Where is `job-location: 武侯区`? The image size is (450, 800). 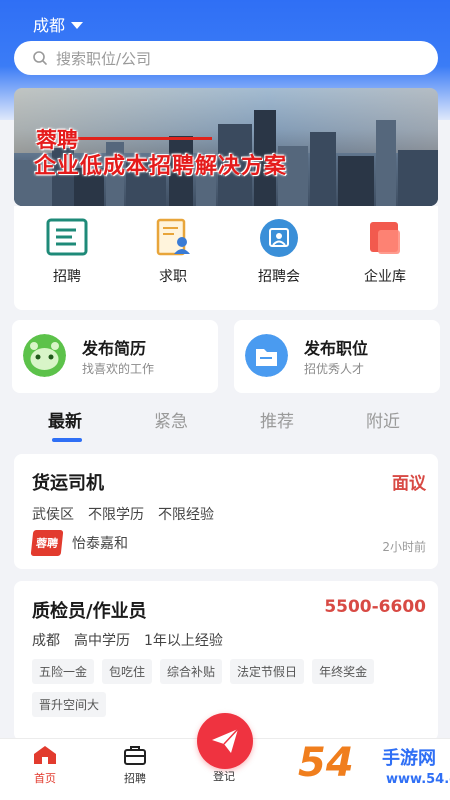 job-location: 武侯区 is located at coordinates (53, 515).